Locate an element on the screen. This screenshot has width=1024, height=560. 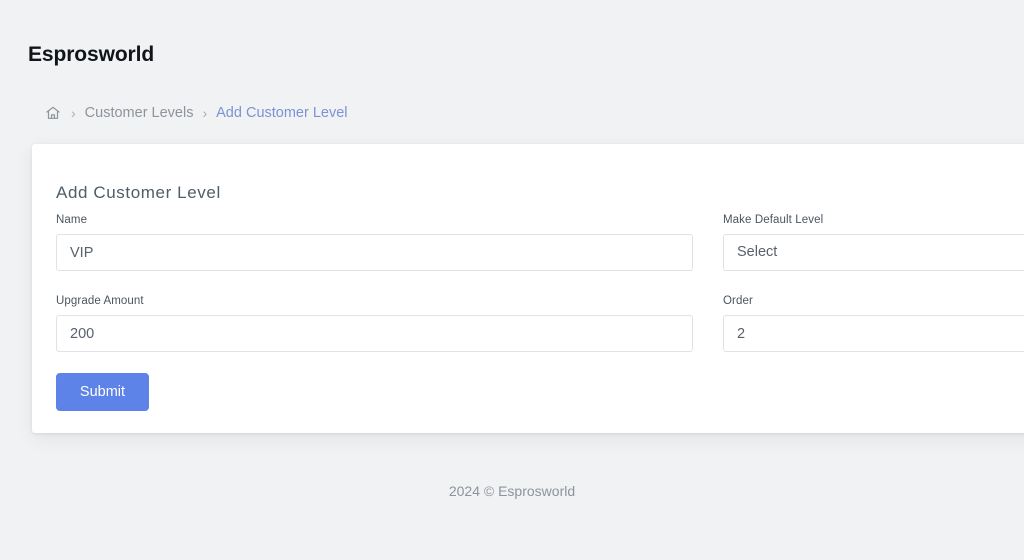
home-icon is located at coordinates (53, 113).